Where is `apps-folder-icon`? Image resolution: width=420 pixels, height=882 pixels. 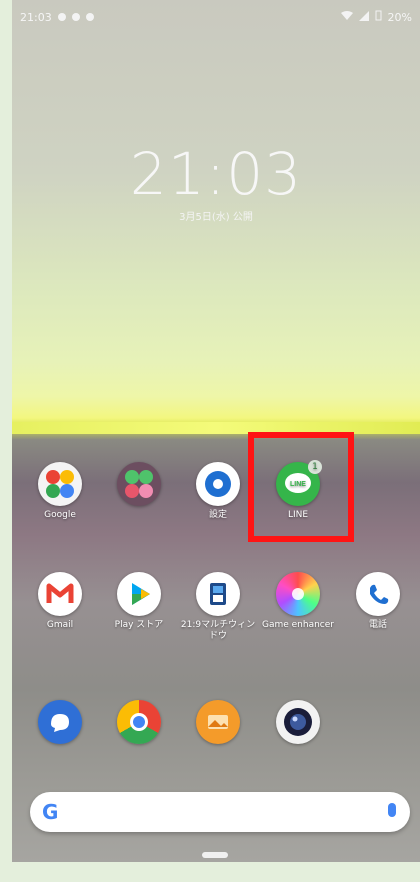
apps-folder-icon is located at coordinates (139, 484).